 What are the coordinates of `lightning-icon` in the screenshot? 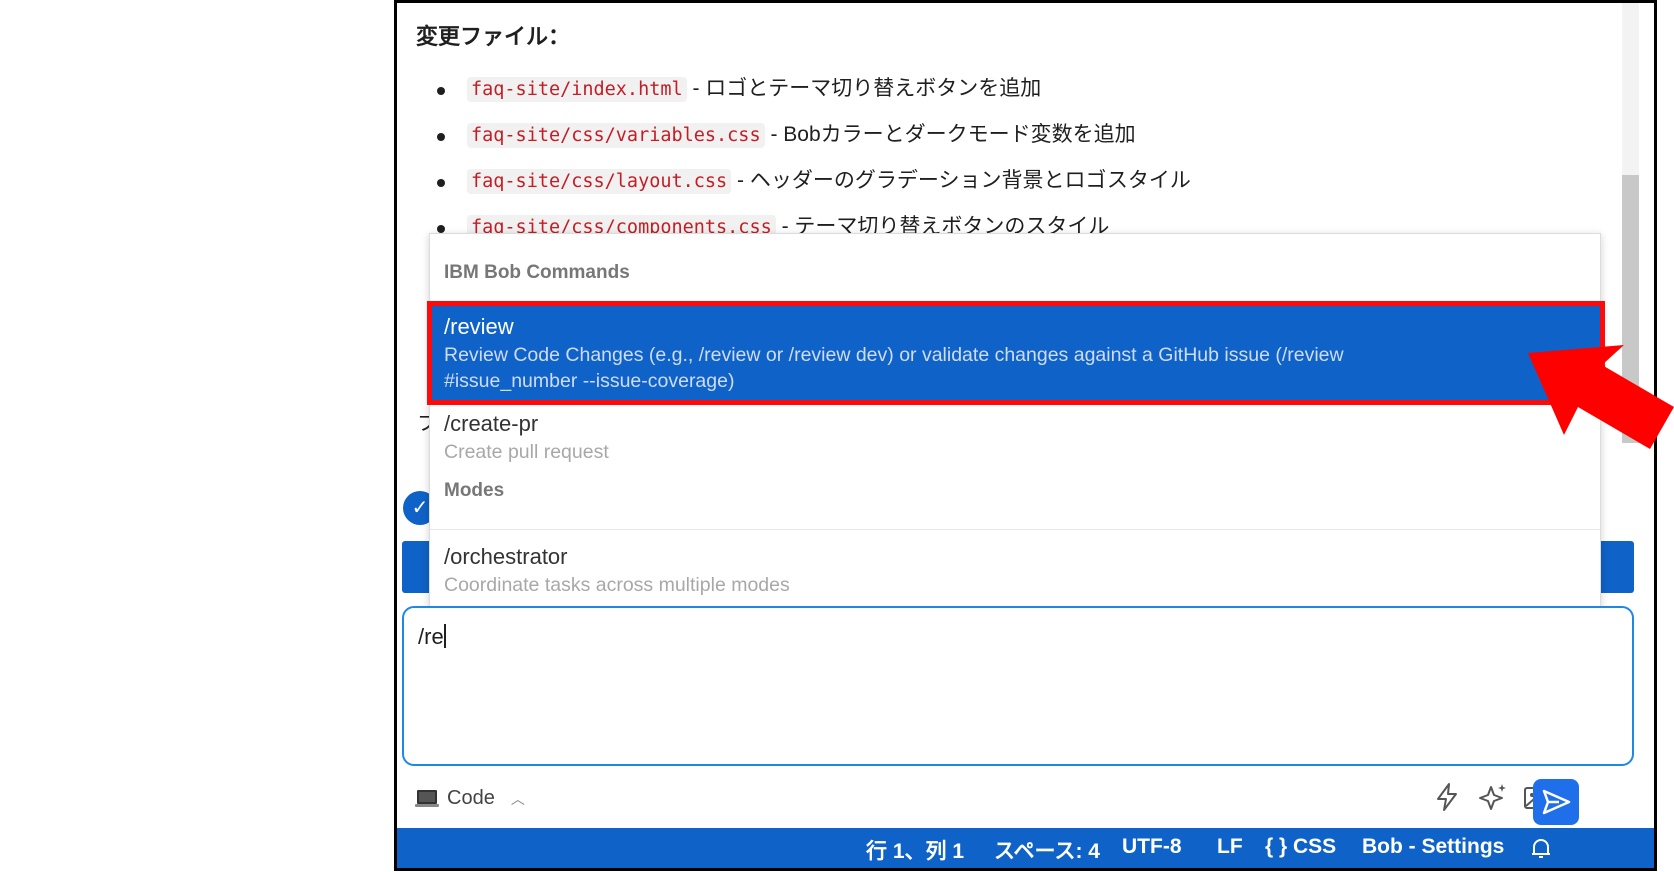 It's located at (1447, 797).